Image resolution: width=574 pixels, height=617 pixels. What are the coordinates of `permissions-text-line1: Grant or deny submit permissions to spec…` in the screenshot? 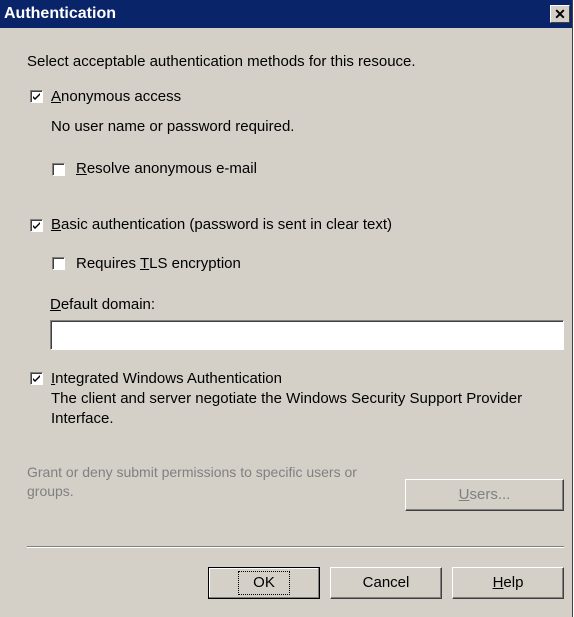 It's located at (192, 472).